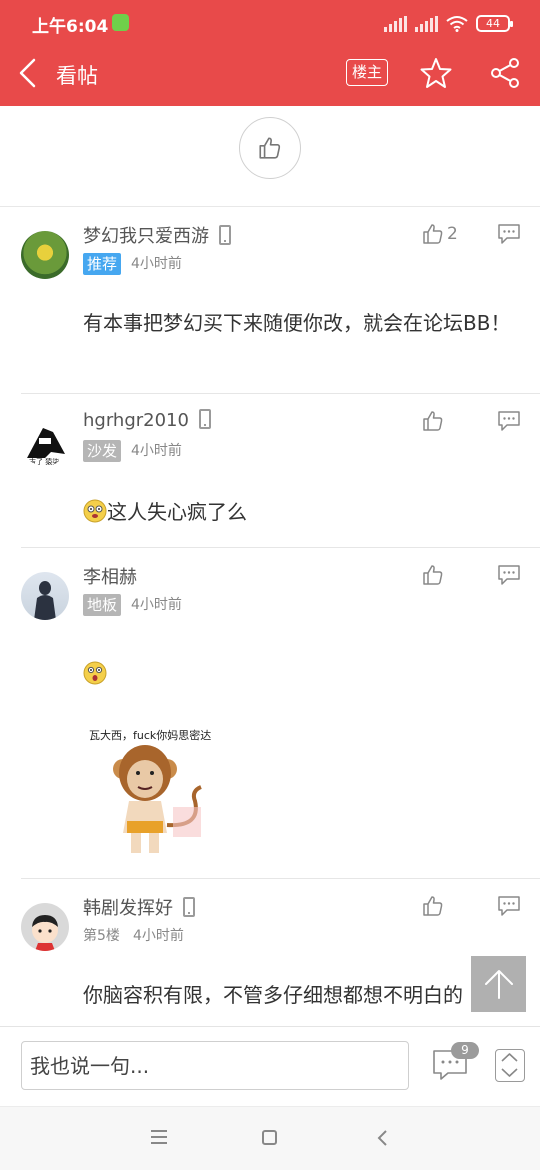 The image size is (540, 1170). I want to click on home-icon, so click(269, 1137).